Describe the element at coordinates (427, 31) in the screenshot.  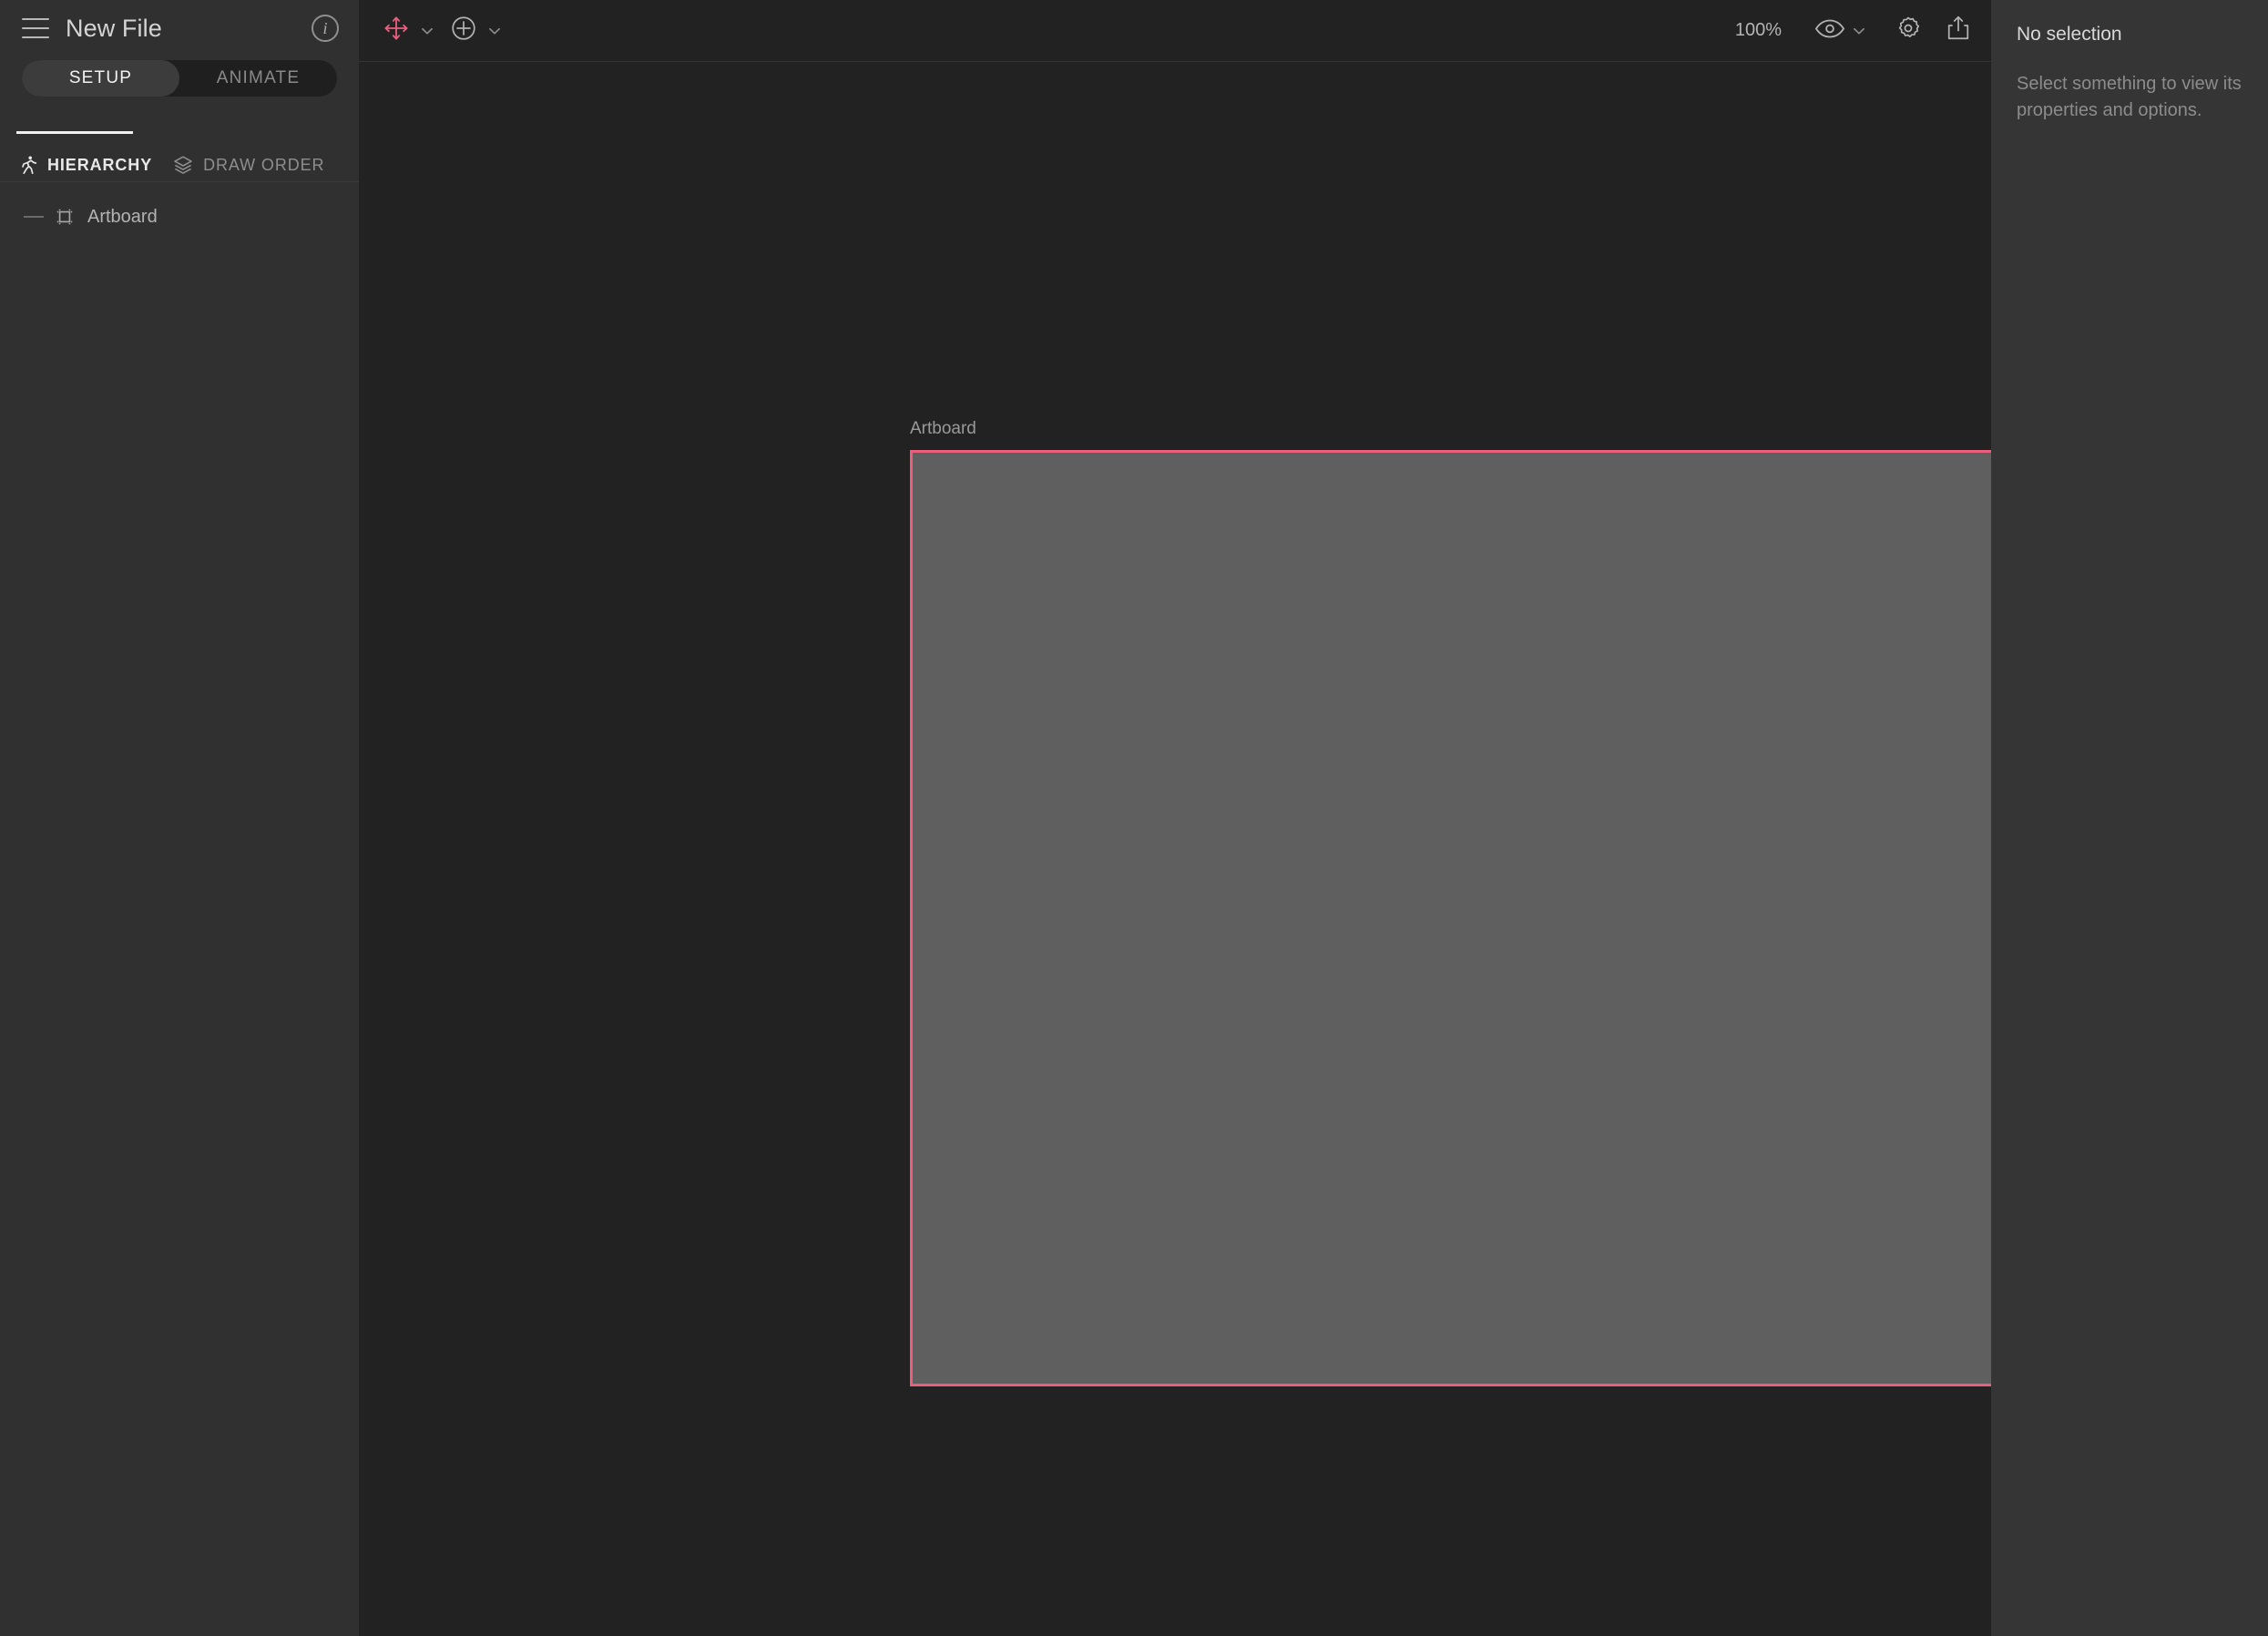
I see `translate-chevron-down-icon` at that location.